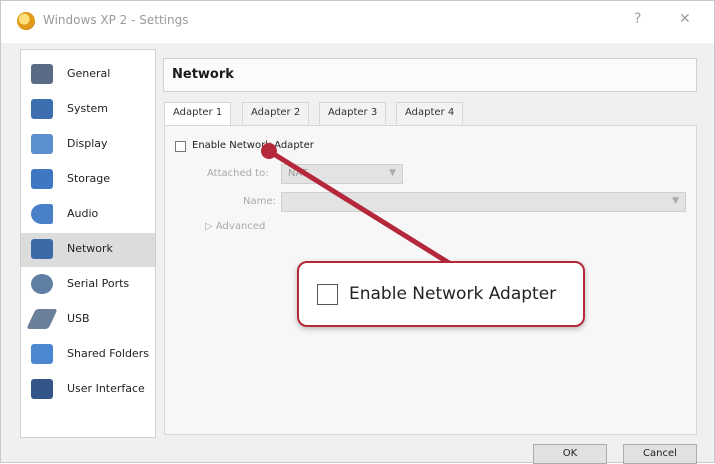 The height and width of the screenshot is (464, 715). What do you see at coordinates (660, 454) in the screenshot?
I see `cancel-button: Cancel` at bounding box center [660, 454].